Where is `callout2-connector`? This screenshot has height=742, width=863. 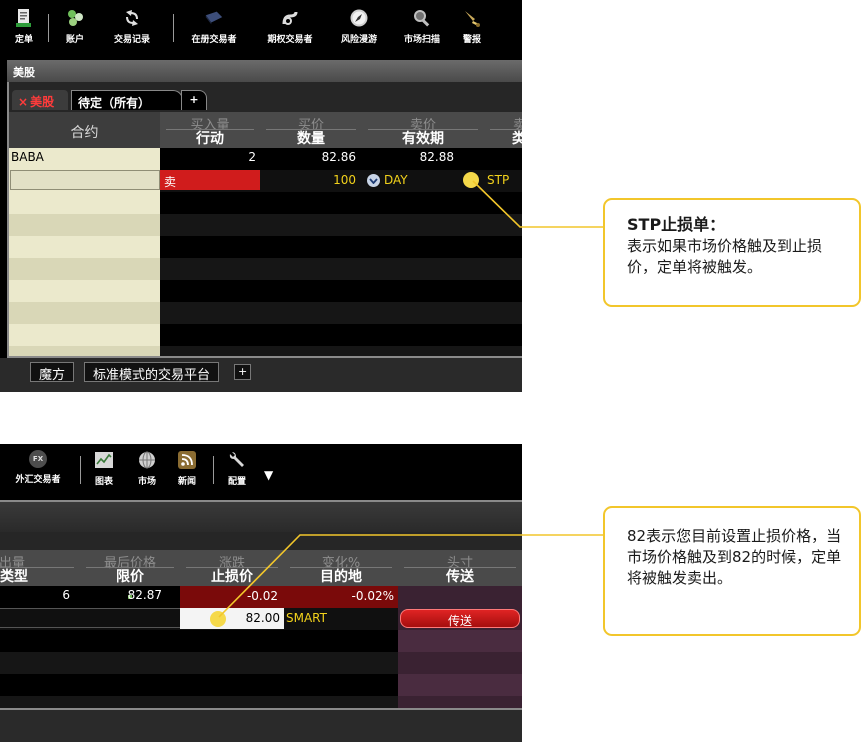
callout2-connector is located at coordinates (411, 576).